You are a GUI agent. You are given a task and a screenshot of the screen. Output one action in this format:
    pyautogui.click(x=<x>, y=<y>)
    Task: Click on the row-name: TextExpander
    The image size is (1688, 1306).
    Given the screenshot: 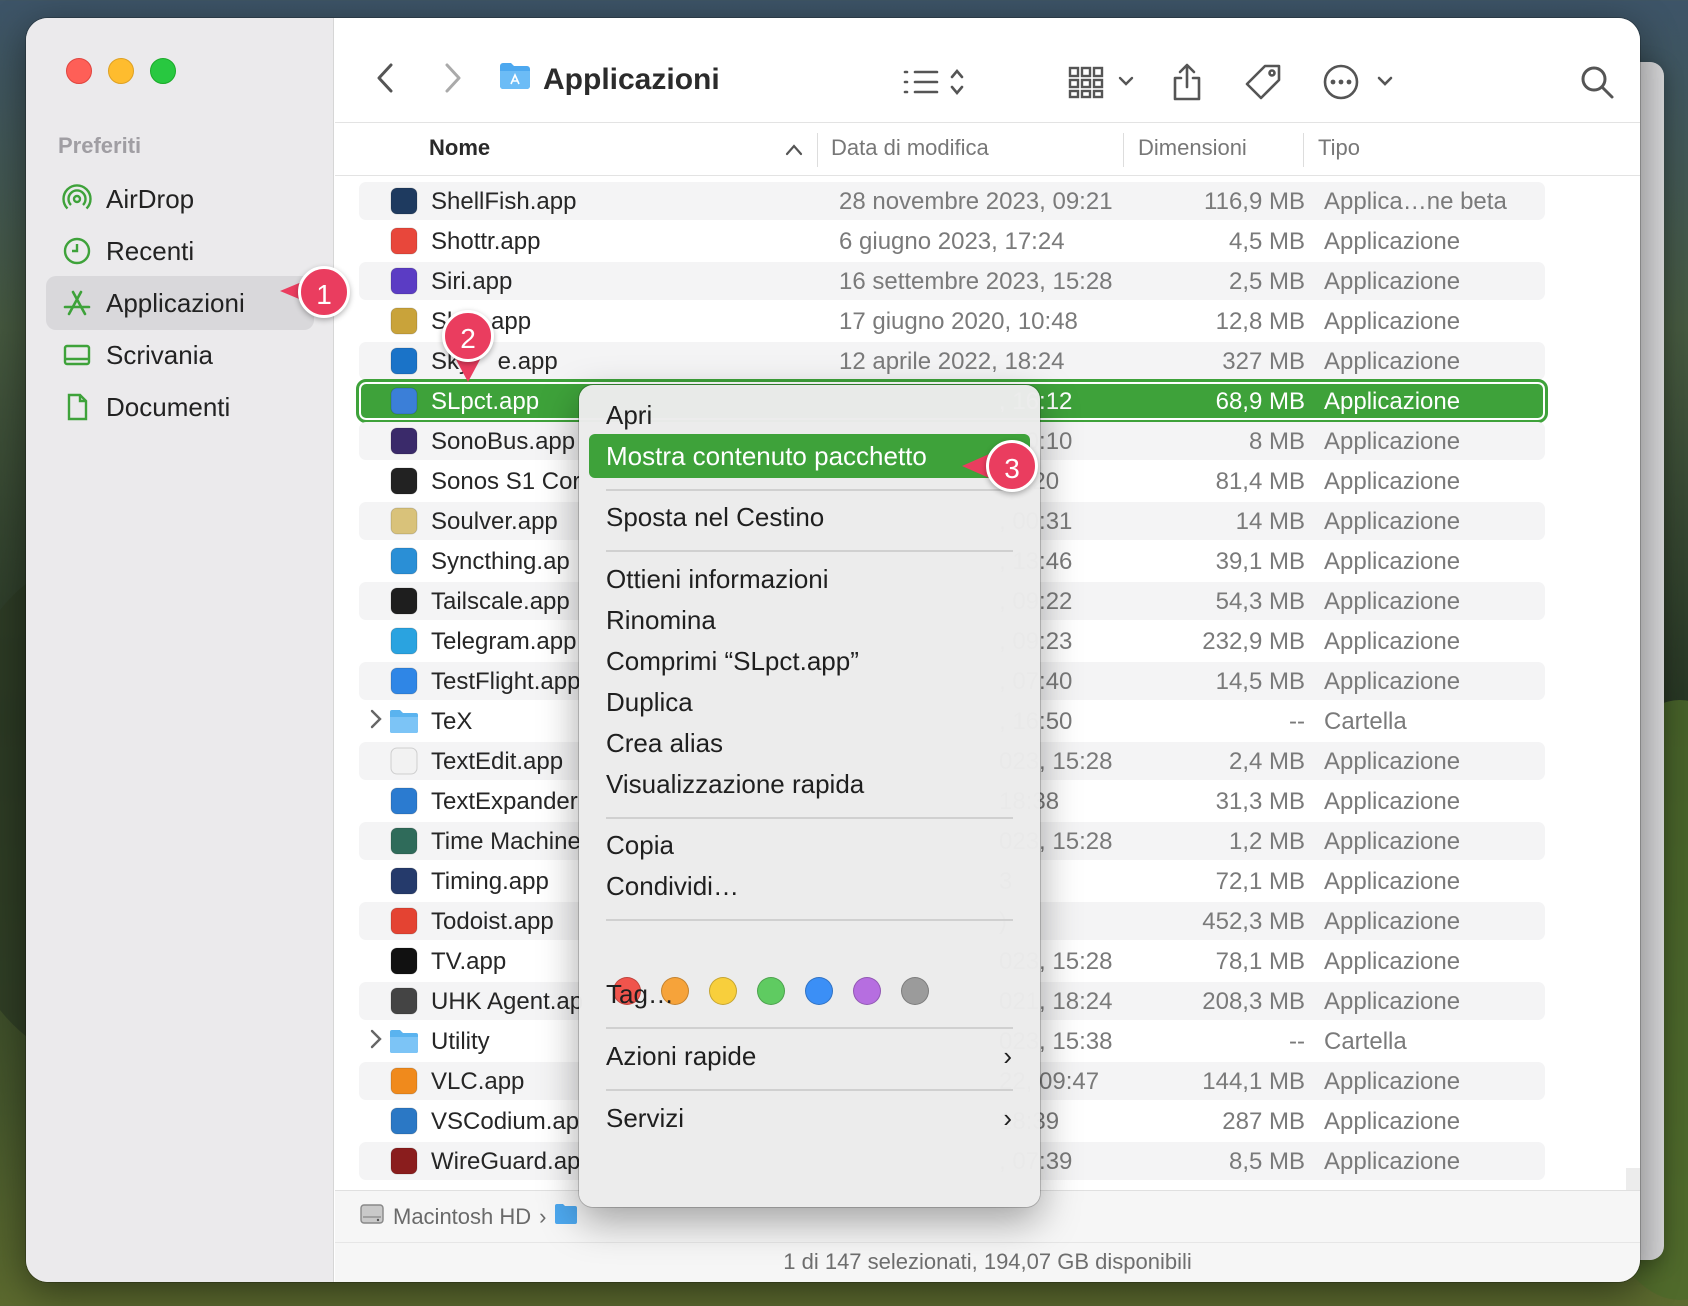 What is the action you would take?
    pyautogui.click(x=504, y=801)
    